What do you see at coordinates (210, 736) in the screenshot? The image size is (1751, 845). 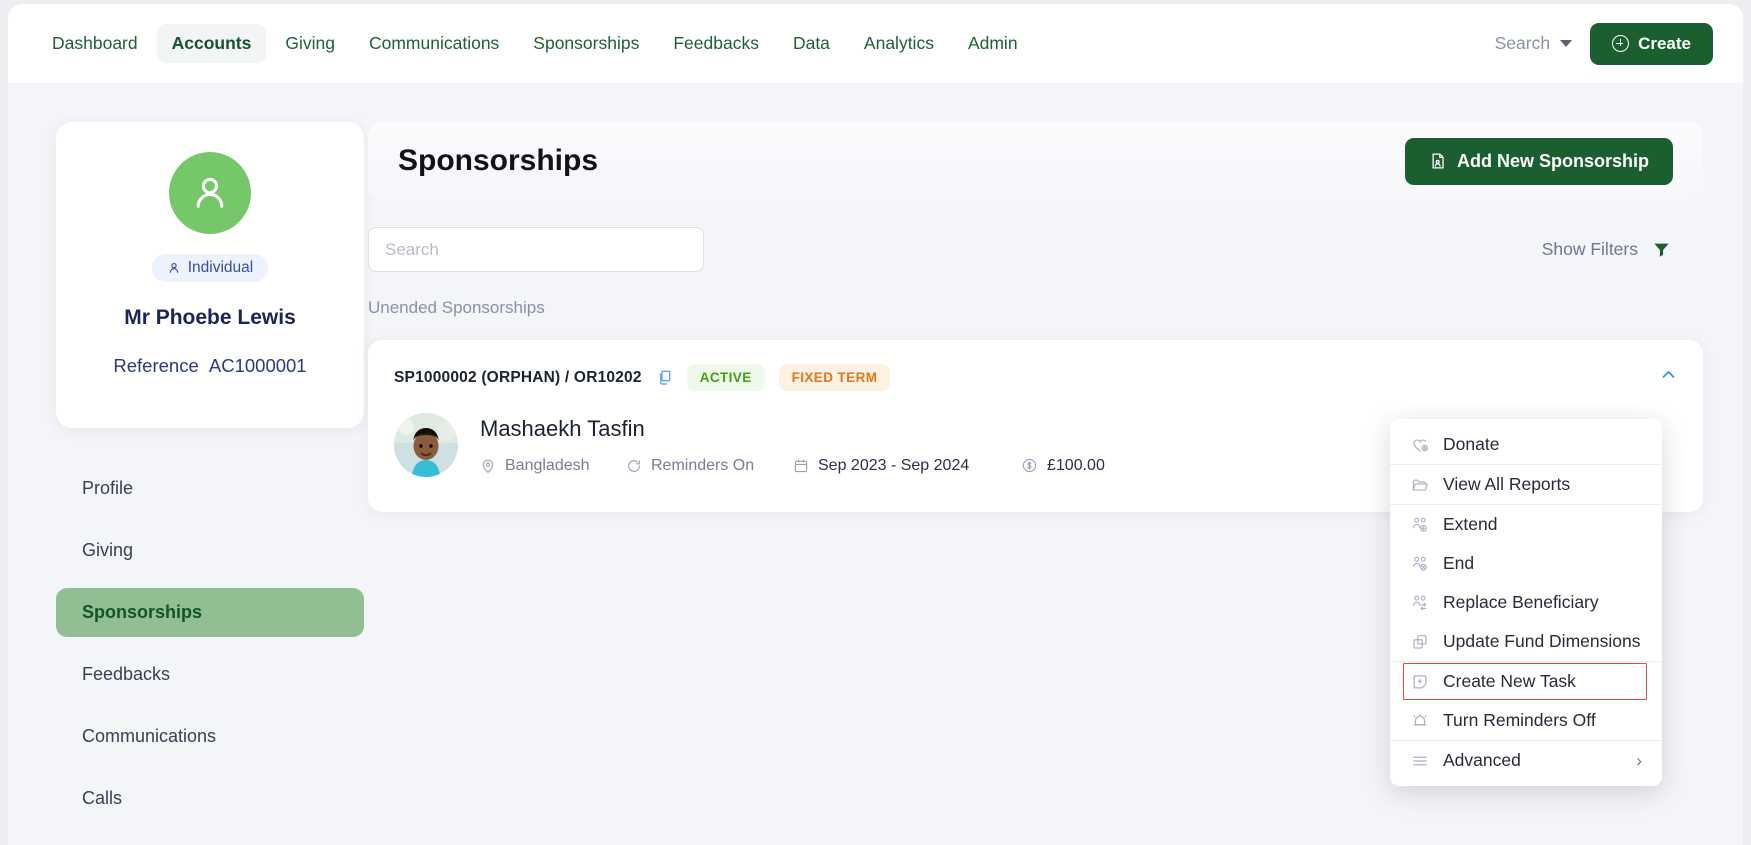 I see `sidebar-item-communications: Communications` at bounding box center [210, 736].